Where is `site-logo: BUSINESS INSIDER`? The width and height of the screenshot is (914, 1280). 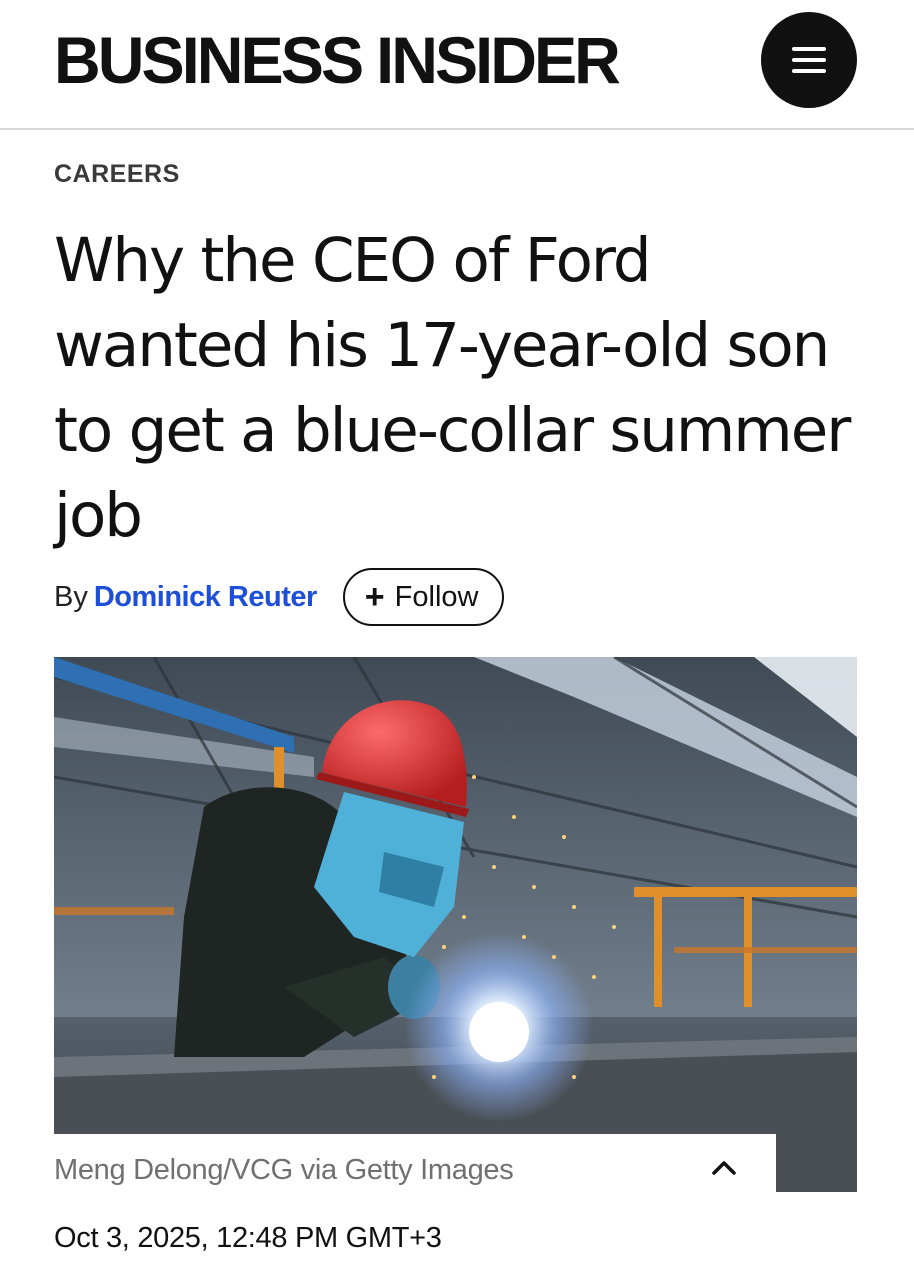
site-logo: BUSINESS INSIDER is located at coordinates (337, 60).